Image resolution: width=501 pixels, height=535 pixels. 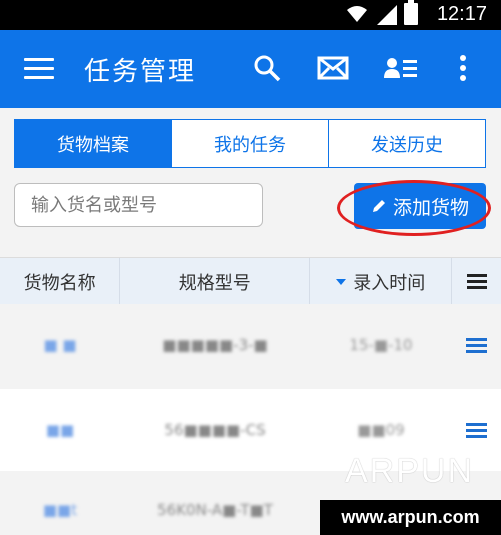 What do you see at coordinates (381, 430) in the screenshot?
I see `row-time: ■■09` at bounding box center [381, 430].